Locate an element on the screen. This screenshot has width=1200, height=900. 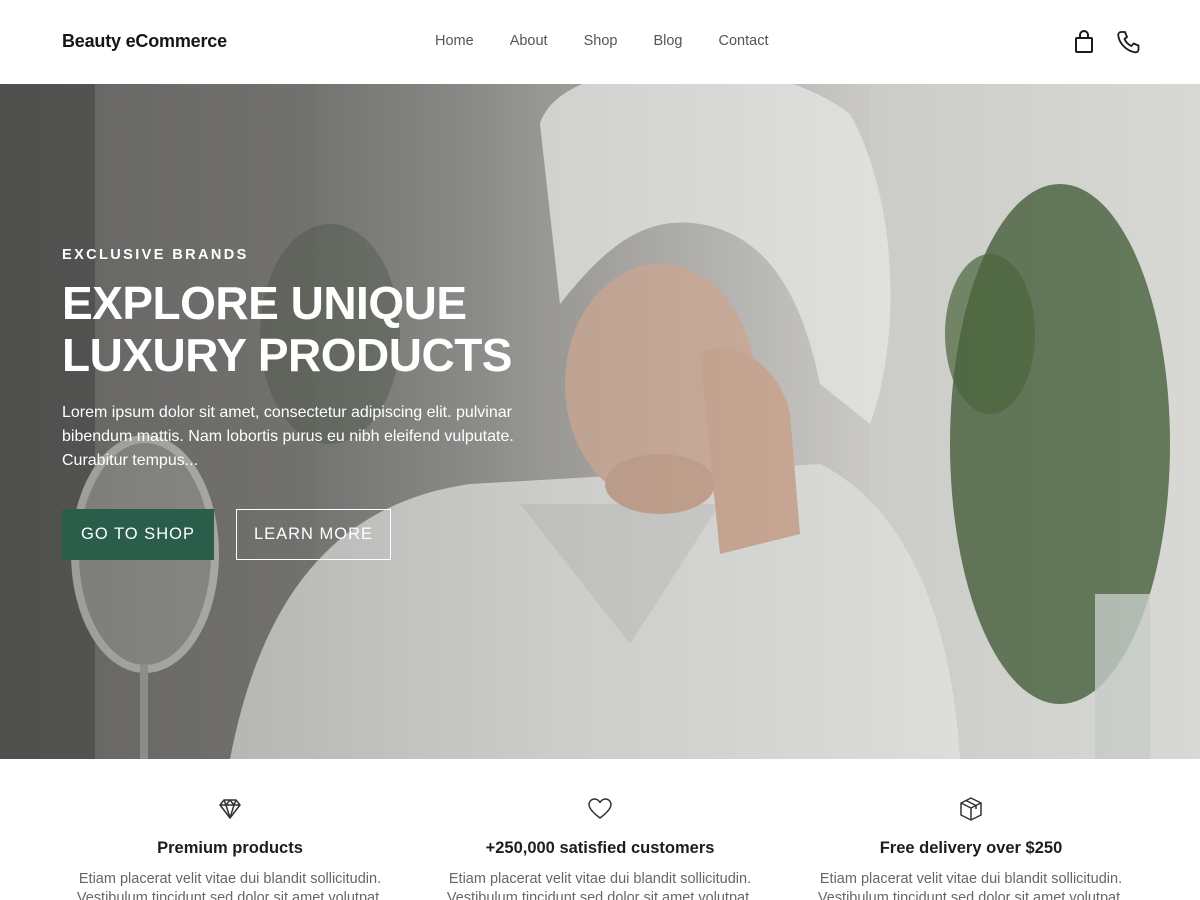
package-icon is located at coordinates (971, 809).